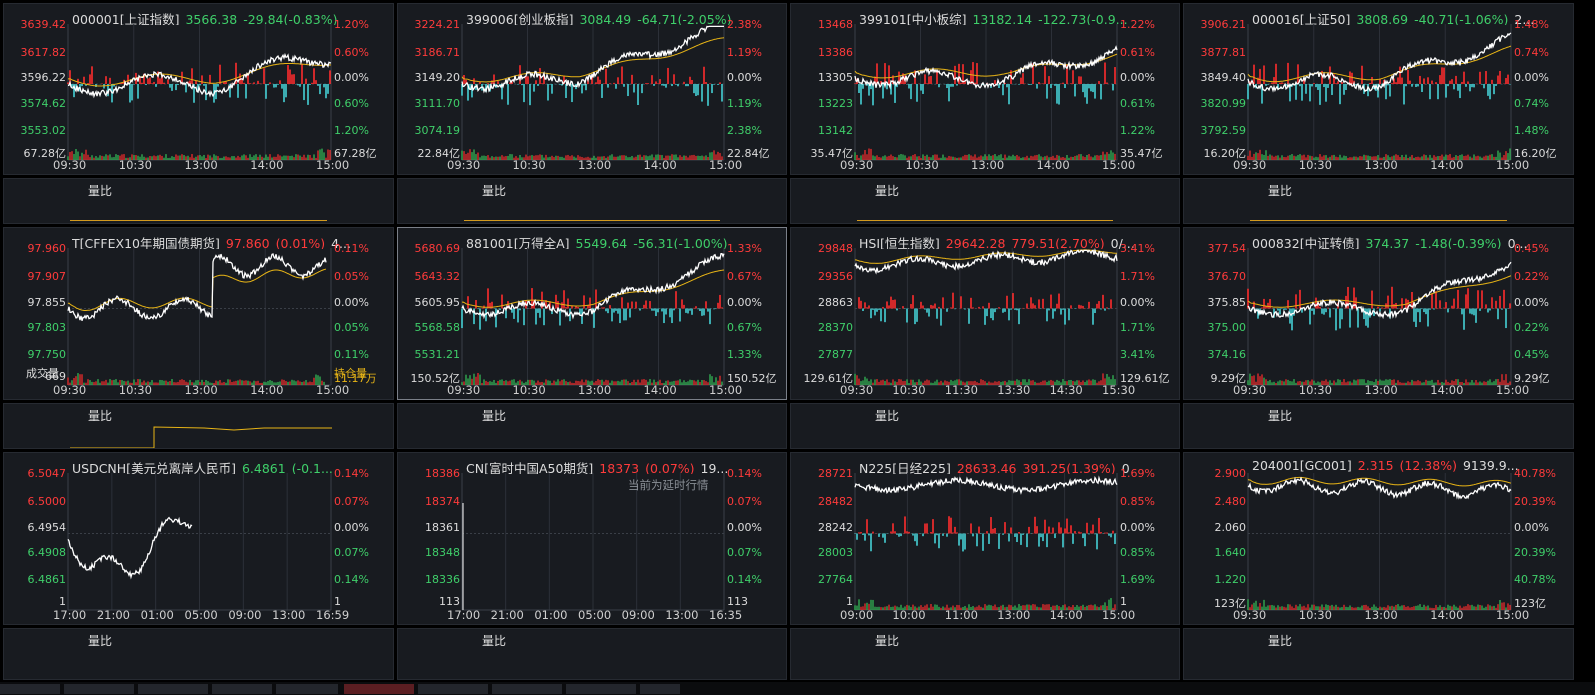 The height and width of the screenshot is (695, 1595). I want to click on percent-axis-label: 1.33%, so click(744, 248).